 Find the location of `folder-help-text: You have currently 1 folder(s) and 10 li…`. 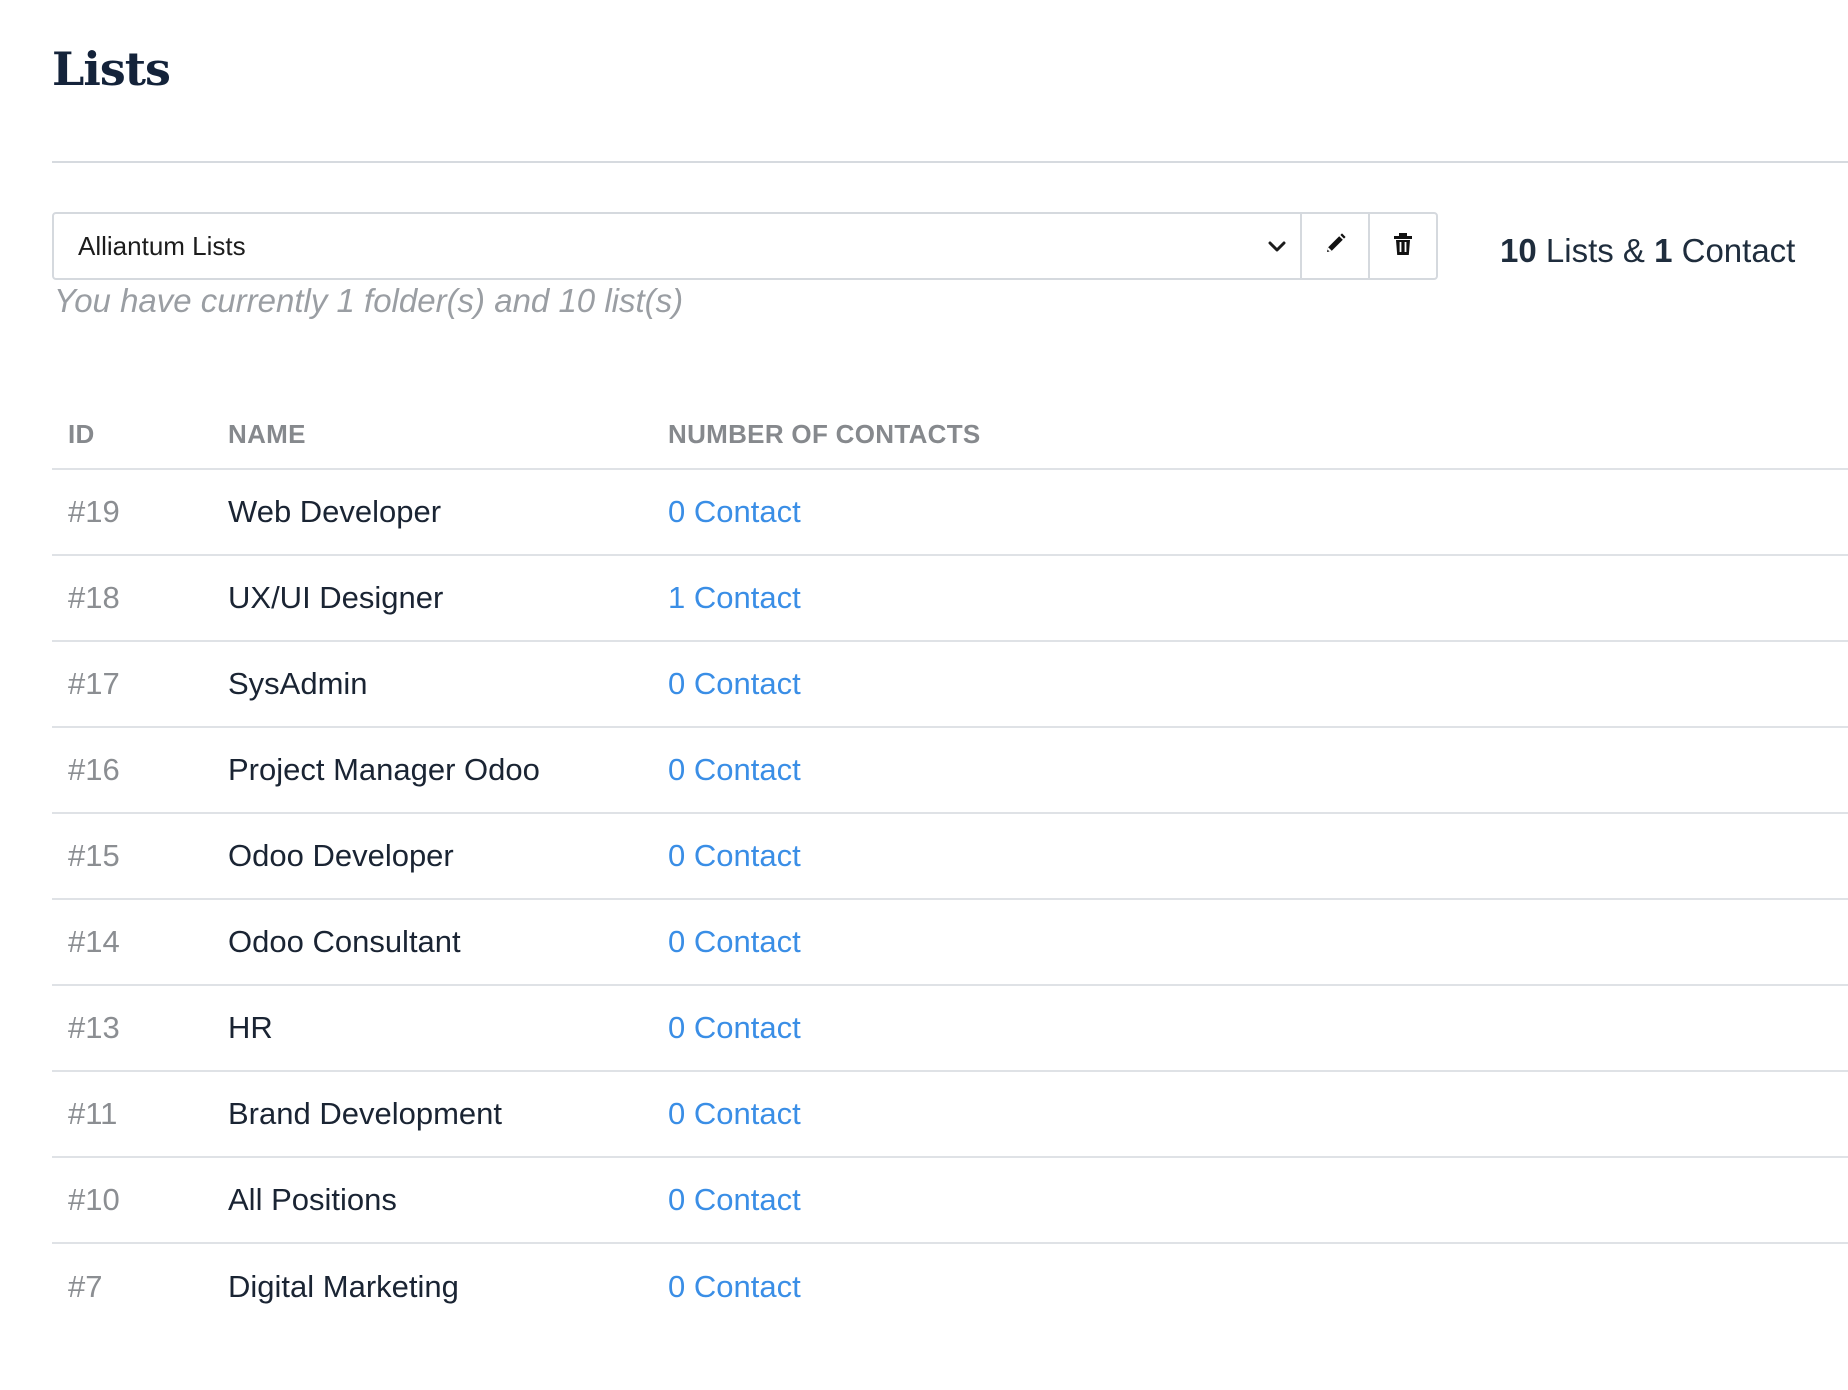

folder-help-text: You have currently 1 folder(s) and 10 li… is located at coordinates (369, 300).